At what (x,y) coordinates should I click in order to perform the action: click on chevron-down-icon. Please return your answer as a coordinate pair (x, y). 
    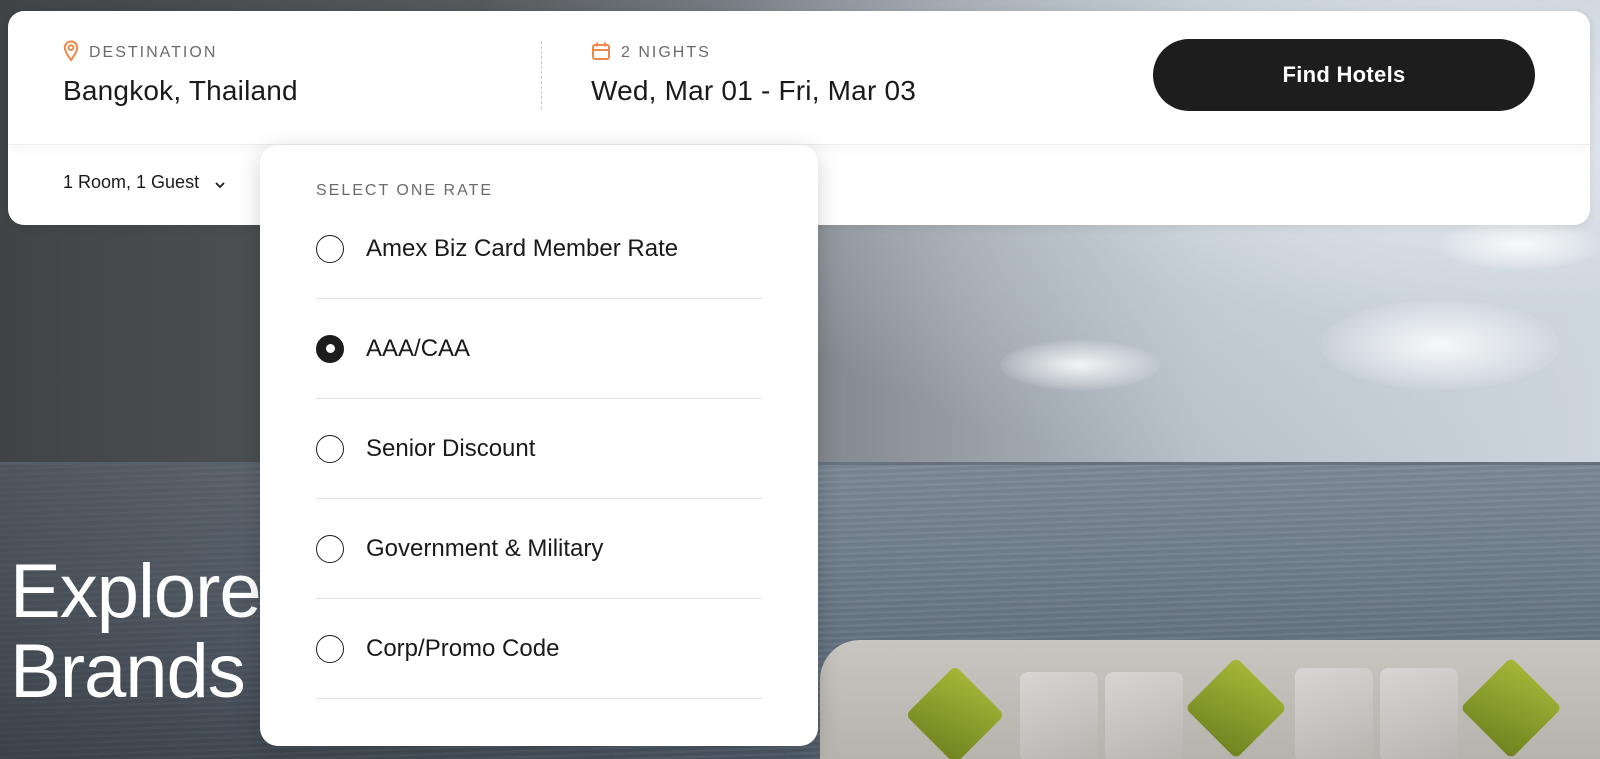
    Looking at the image, I should click on (220, 183).